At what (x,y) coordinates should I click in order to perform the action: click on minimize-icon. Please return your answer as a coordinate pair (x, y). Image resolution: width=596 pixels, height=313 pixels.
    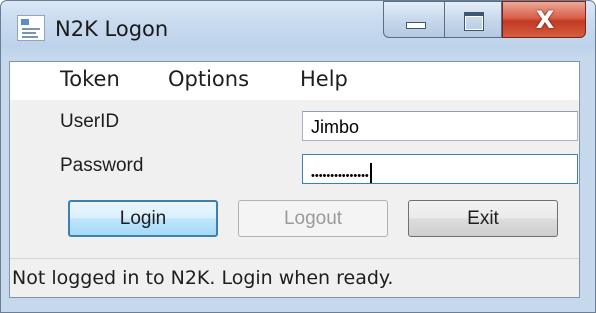
    Looking at the image, I should click on (416, 25).